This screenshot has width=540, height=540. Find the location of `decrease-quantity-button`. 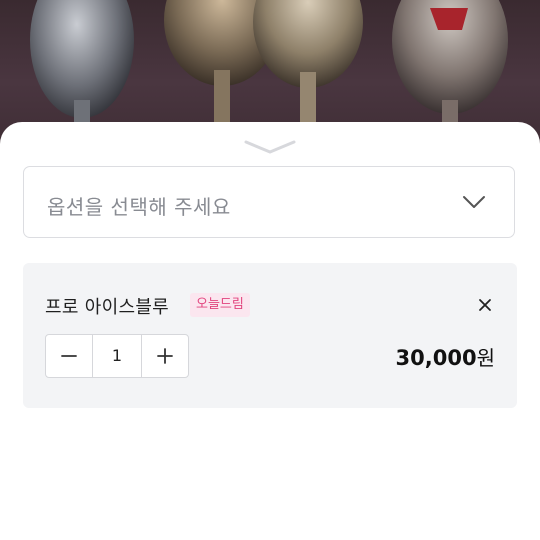

decrease-quantity-button is located at coordinates (69, 356).